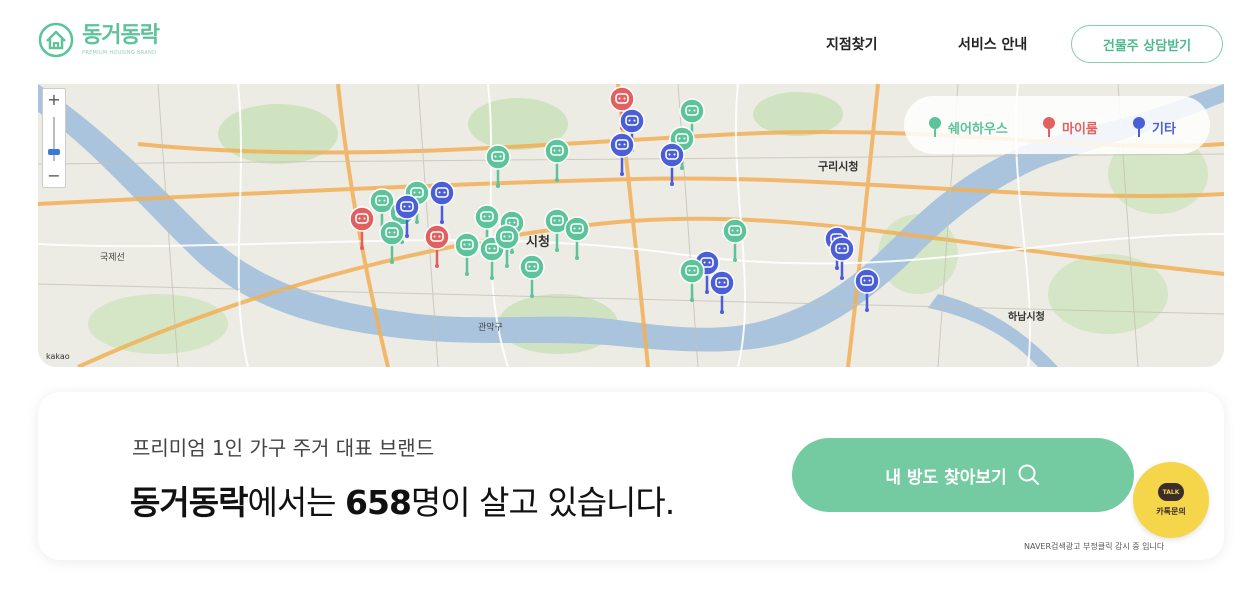 The height and width of the screenshot is (610, 1256). What do you see at coordinates (946, 477) in the screenshot?
I see `find-room-label: 내 방도 찾아보기` at bounding box center [946, 477].